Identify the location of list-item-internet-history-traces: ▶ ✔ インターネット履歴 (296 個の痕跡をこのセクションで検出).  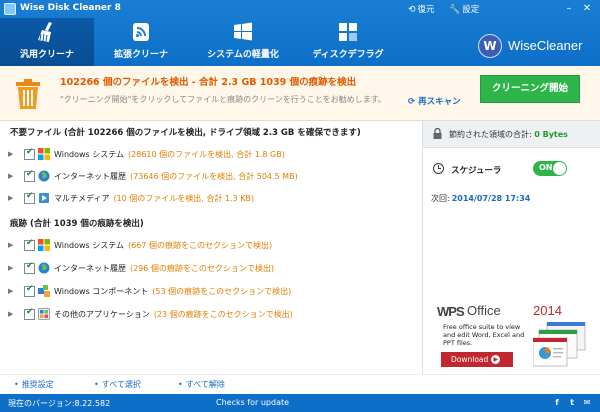
(210, 268).